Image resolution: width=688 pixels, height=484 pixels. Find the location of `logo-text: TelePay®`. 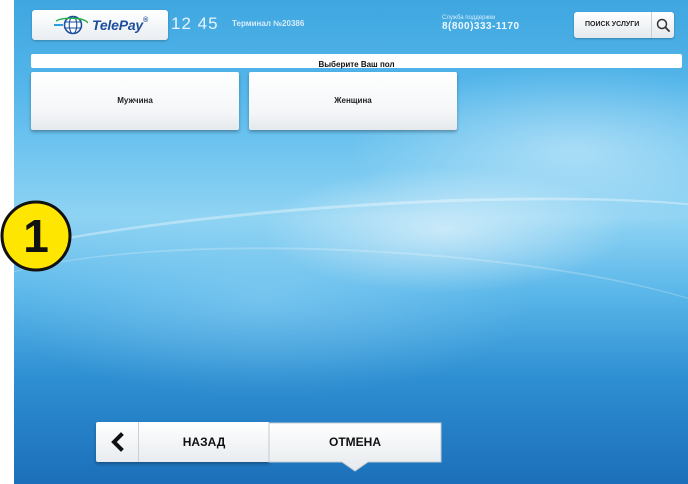

logo-text: TelePay® is located at coordinates (120, 25).